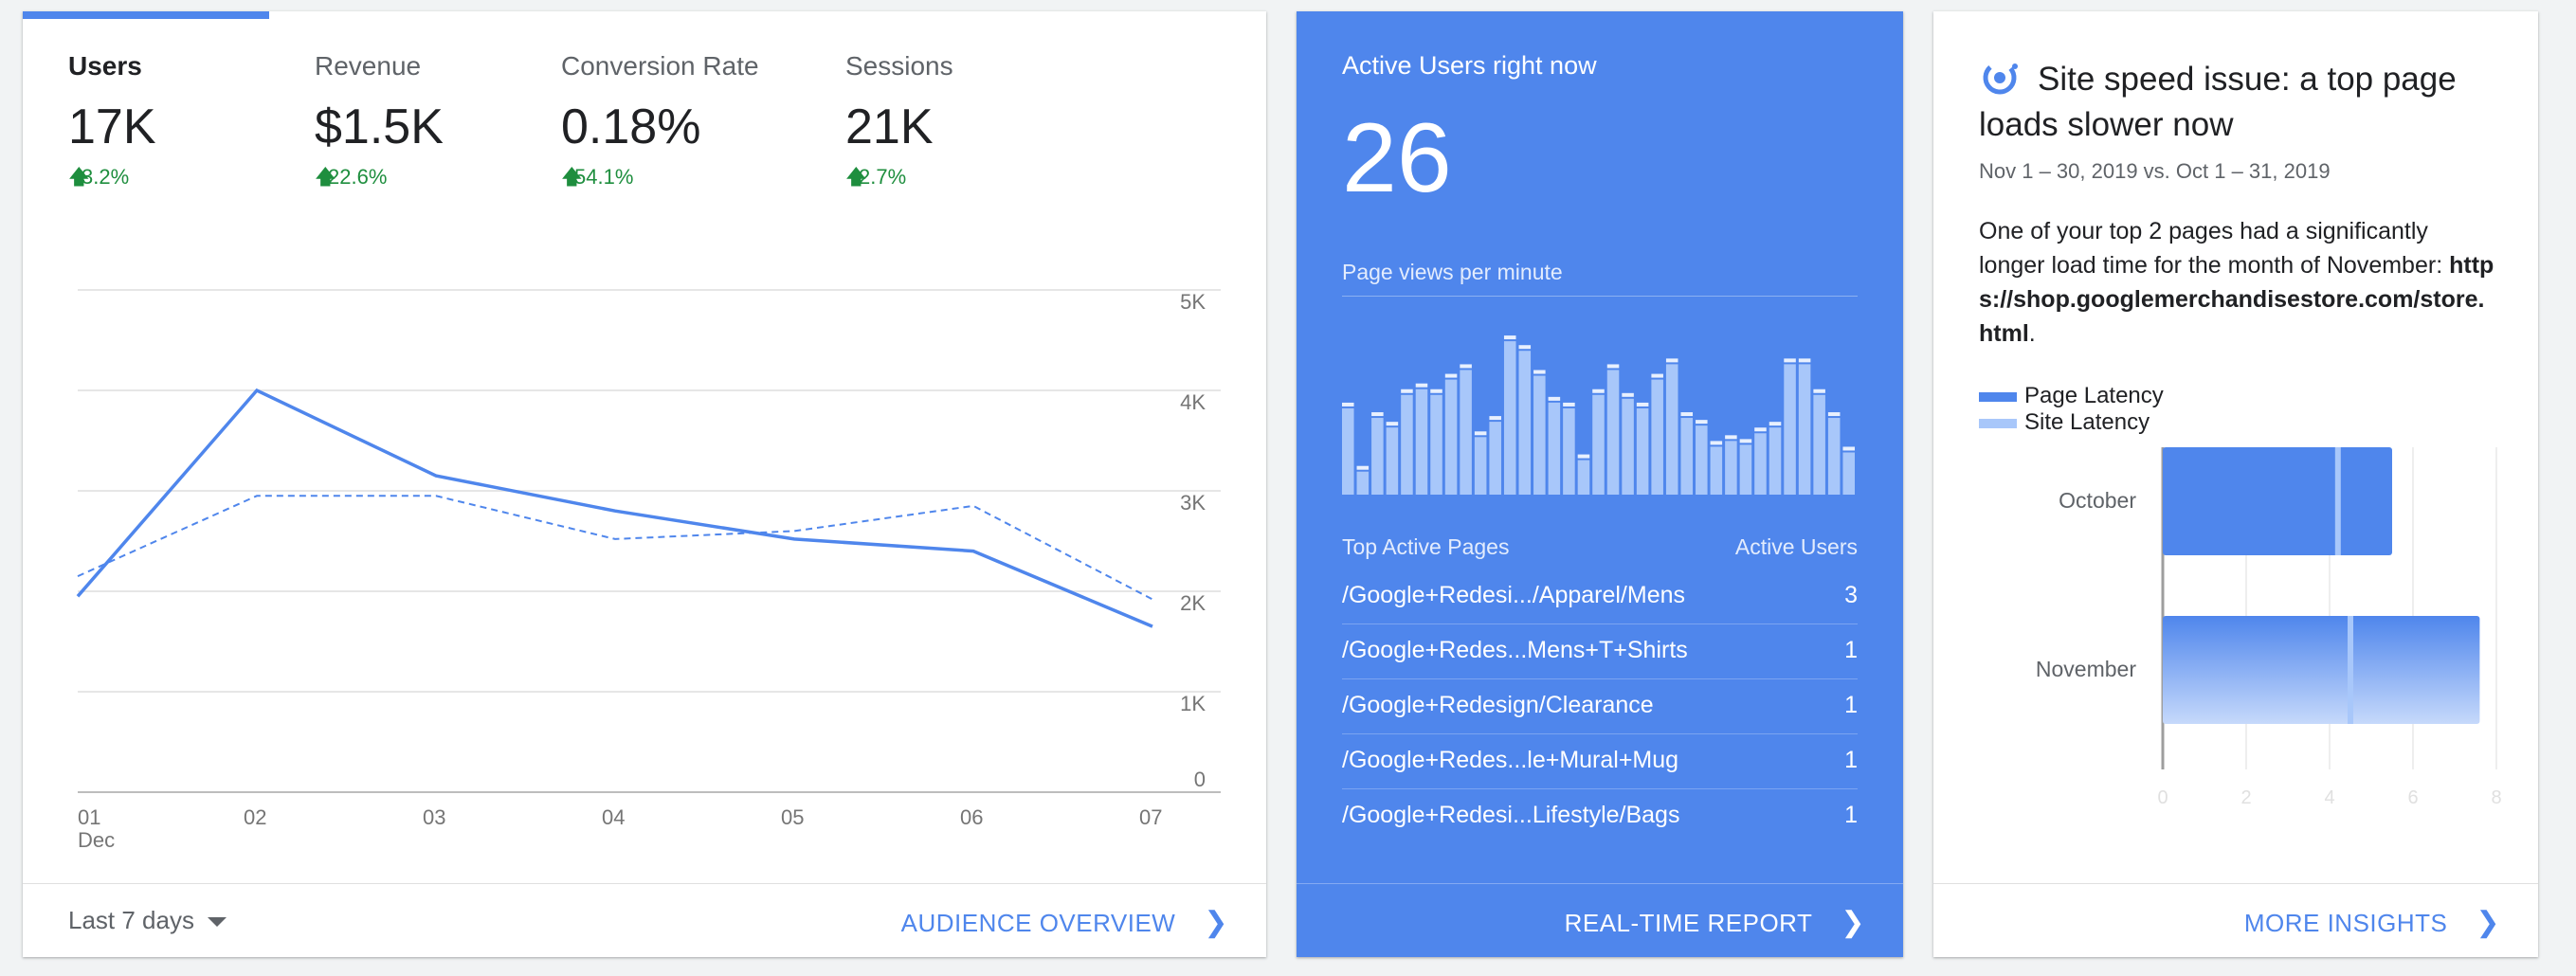 Image resolution: width=2576 pixels, height=976 pixels. I want to click on site-latency-marker, so click(2350, 670).